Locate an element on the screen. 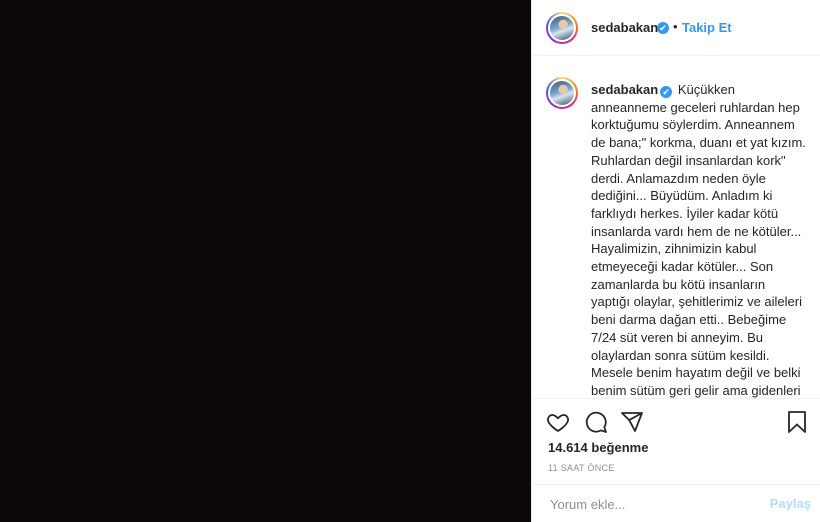 This screenshot has height=522, width=820. action-bar is located at coordinates (676, 422).